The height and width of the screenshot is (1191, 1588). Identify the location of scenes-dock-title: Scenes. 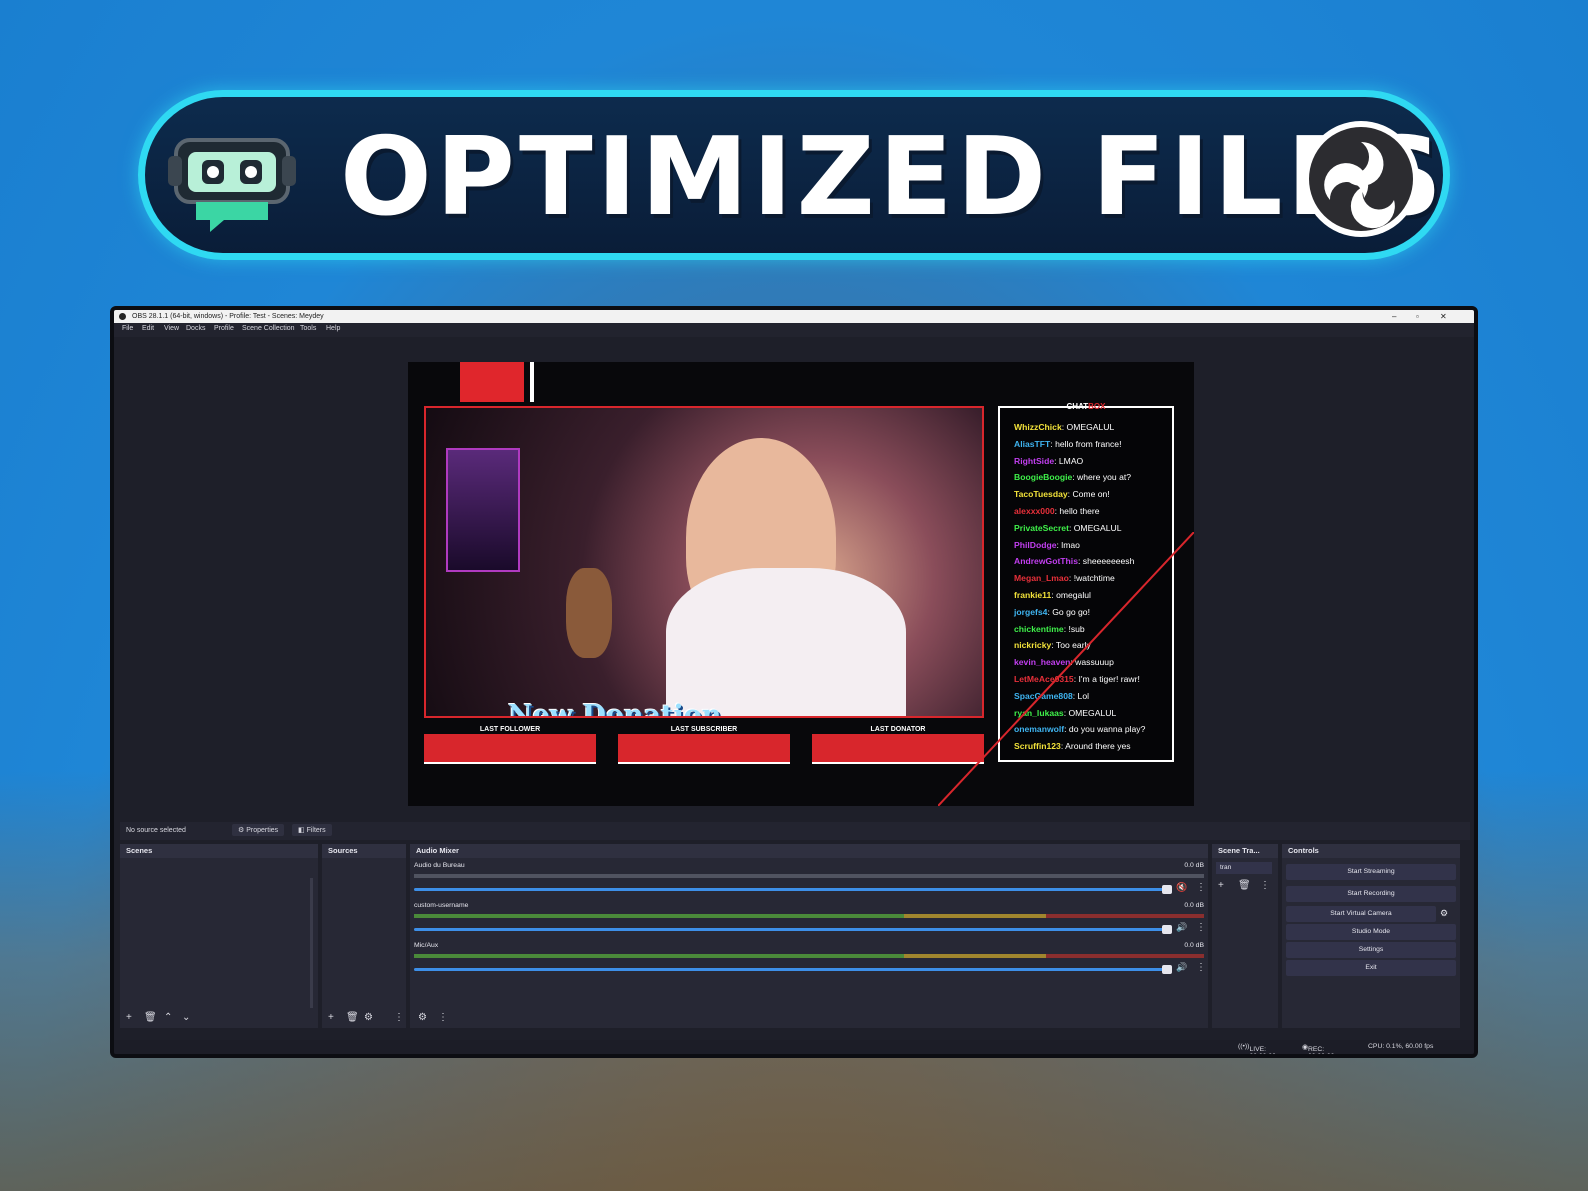
(219, 851).